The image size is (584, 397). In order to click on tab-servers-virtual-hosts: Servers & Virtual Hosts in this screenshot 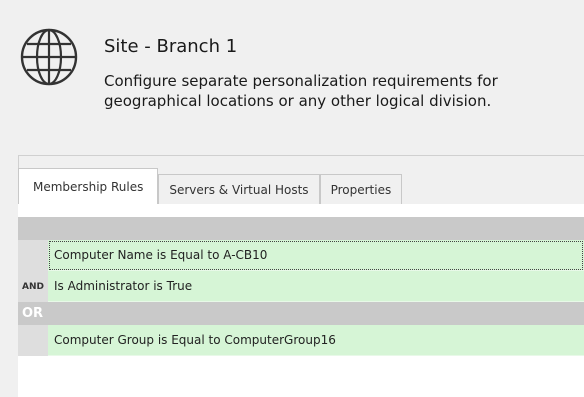, I will do `click(239, 189)`.